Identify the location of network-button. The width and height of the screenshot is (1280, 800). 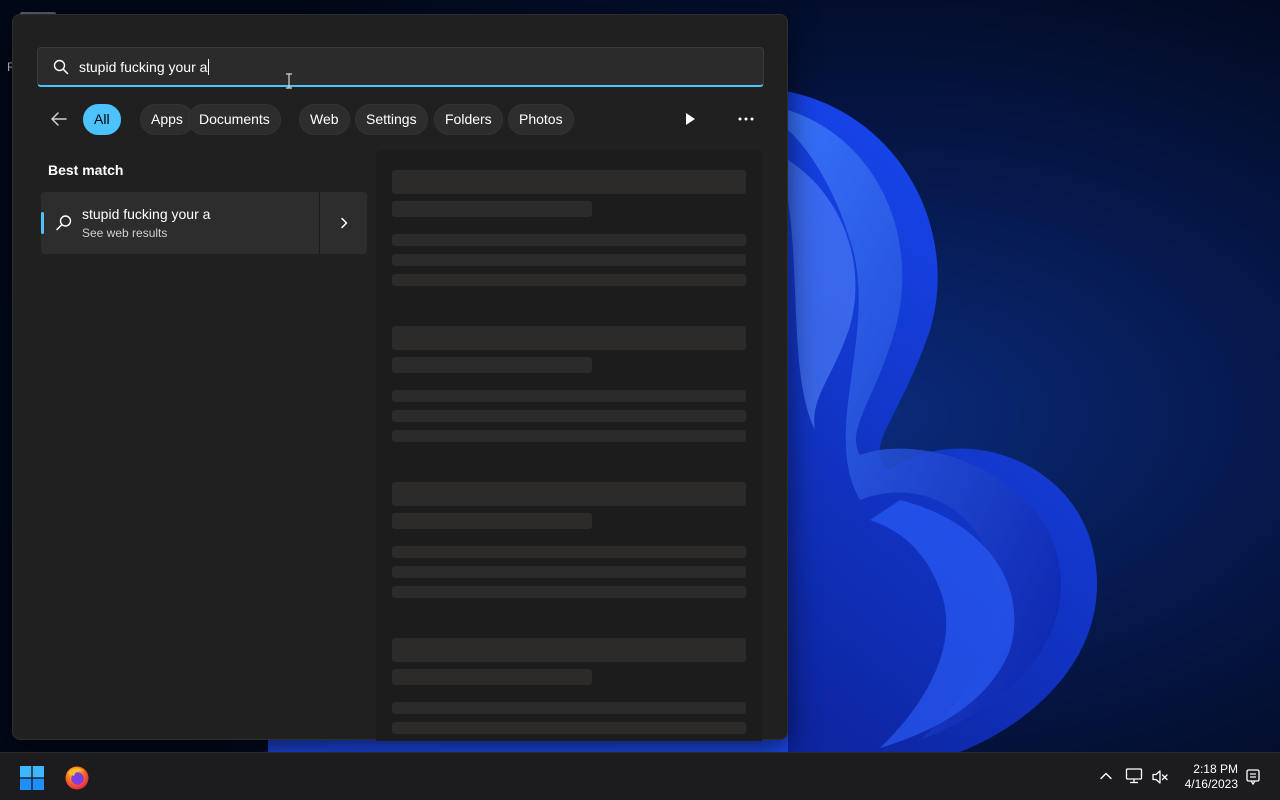
(1134, 778).